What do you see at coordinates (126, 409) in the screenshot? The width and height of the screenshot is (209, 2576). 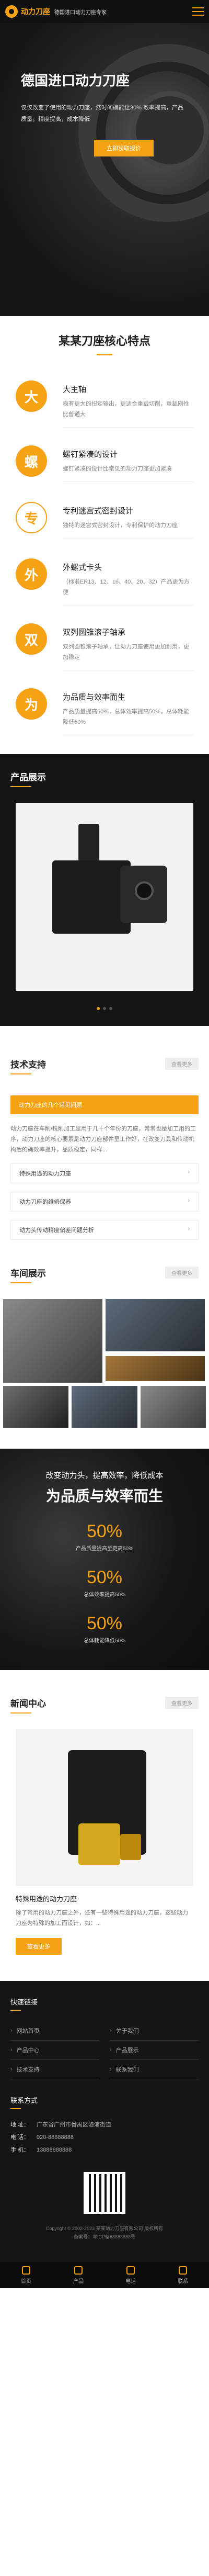 I see `feature-desc: 稳有更大的扭矩输出，更适合重载切削，重载刚性比普通大` at bounding box center [126, 409].